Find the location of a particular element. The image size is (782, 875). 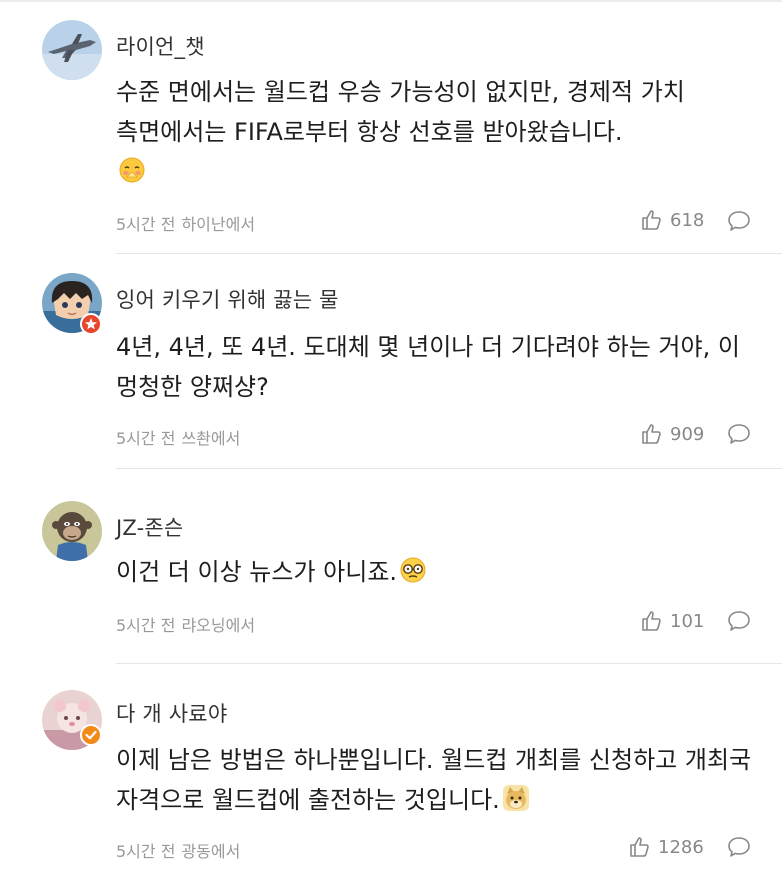

like-count: 1286 is located at coordinates (681, 847).